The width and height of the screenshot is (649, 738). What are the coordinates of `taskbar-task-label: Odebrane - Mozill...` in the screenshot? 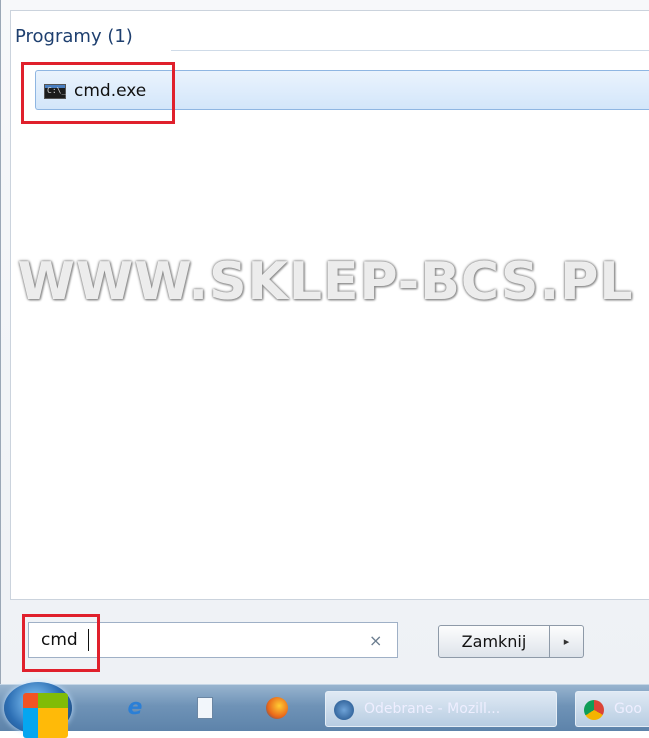 It's located at (432, 709).